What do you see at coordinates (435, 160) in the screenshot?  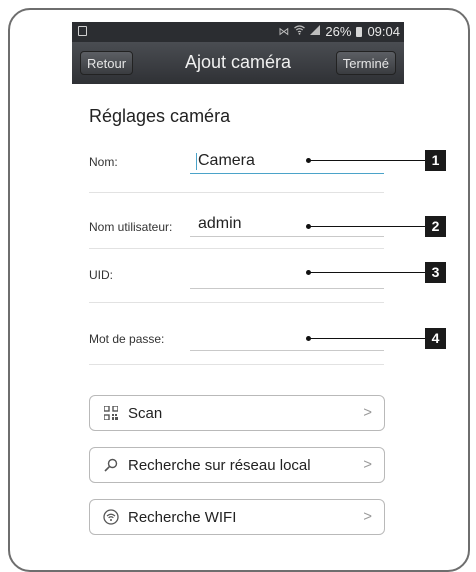 I see `callout-badge-1: 1` at bounding box center [435, 160].